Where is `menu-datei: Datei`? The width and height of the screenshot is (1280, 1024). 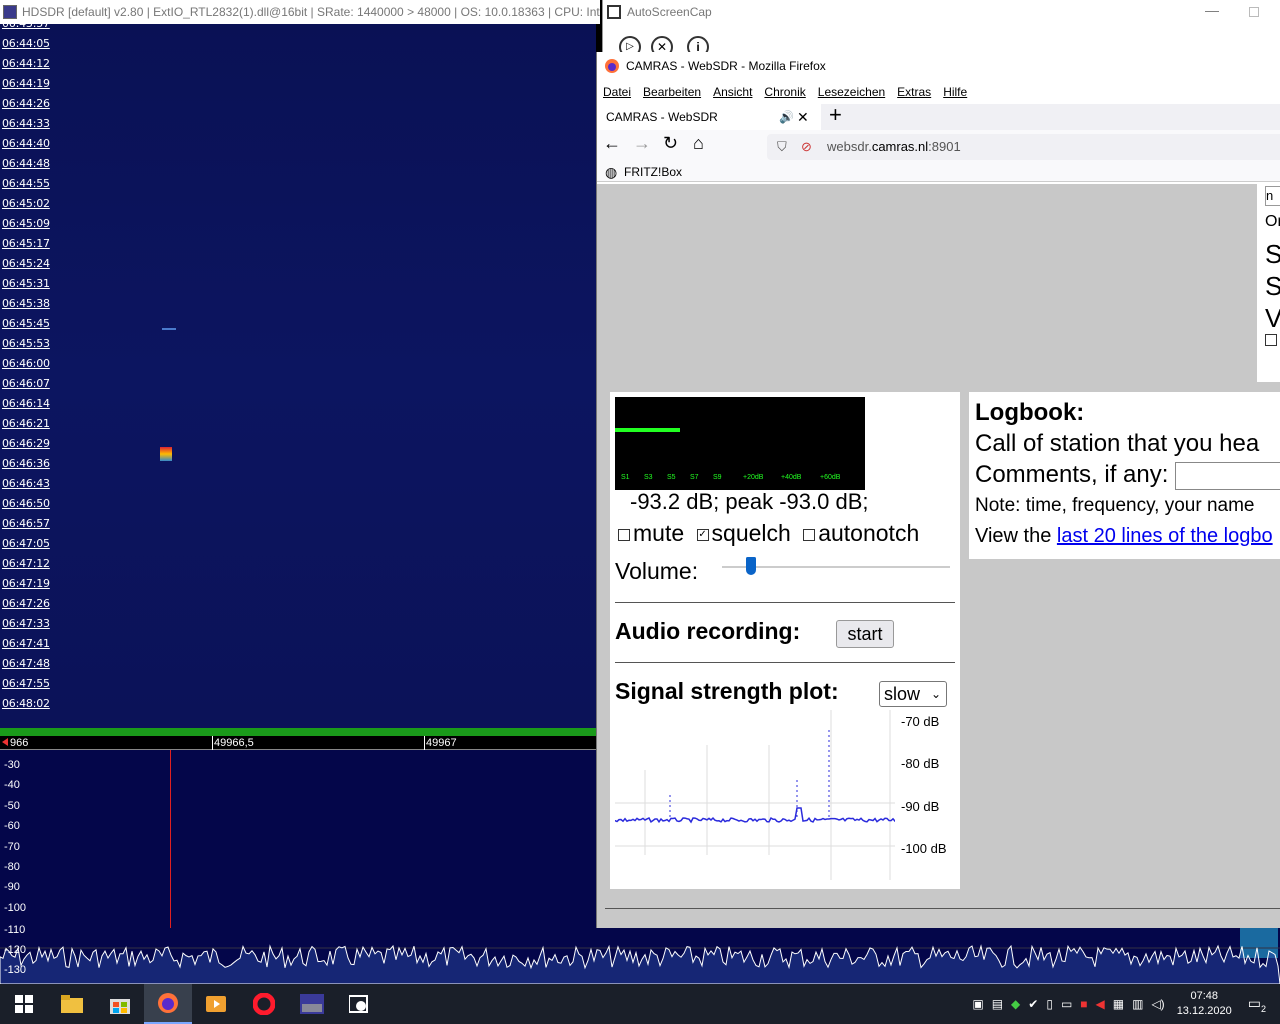 menu-datei: Datei is located at coordinates (617, 92).